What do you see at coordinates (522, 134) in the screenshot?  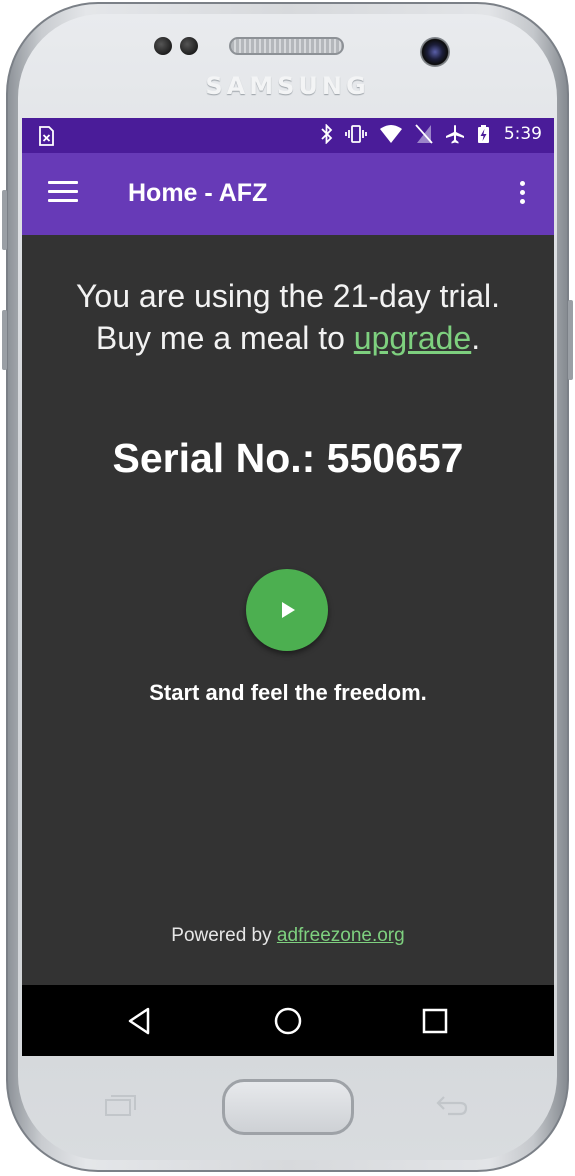 I see `status-clock: 5:39` at bounding box center [522, 134].